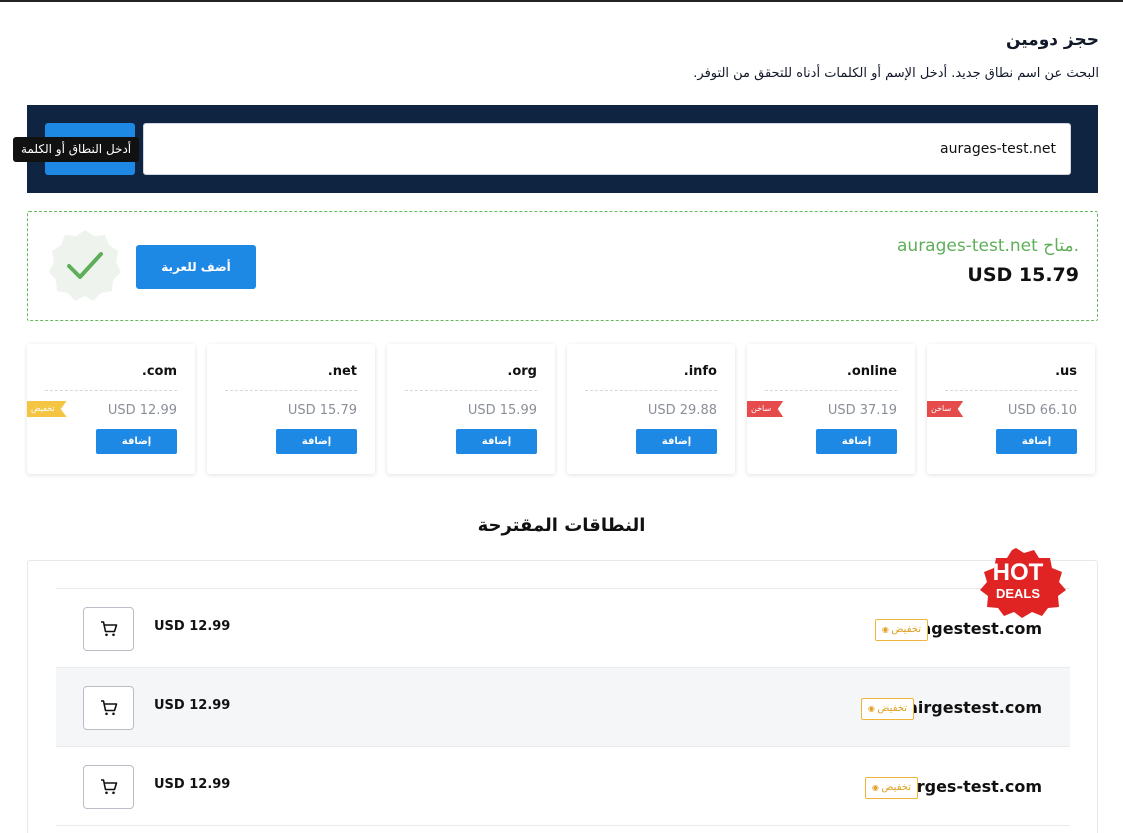  What do you see at coordinates (607, 149) in the screenshot?
I see `domain-search-input` at bounding box center [607, 149].